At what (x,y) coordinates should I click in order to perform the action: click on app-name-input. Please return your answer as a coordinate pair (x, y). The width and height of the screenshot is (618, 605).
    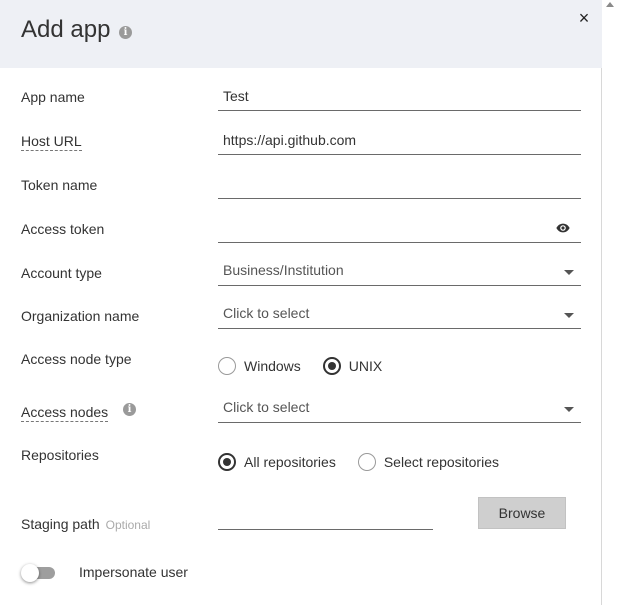
    Looking at the image, I should click on (399, 96).